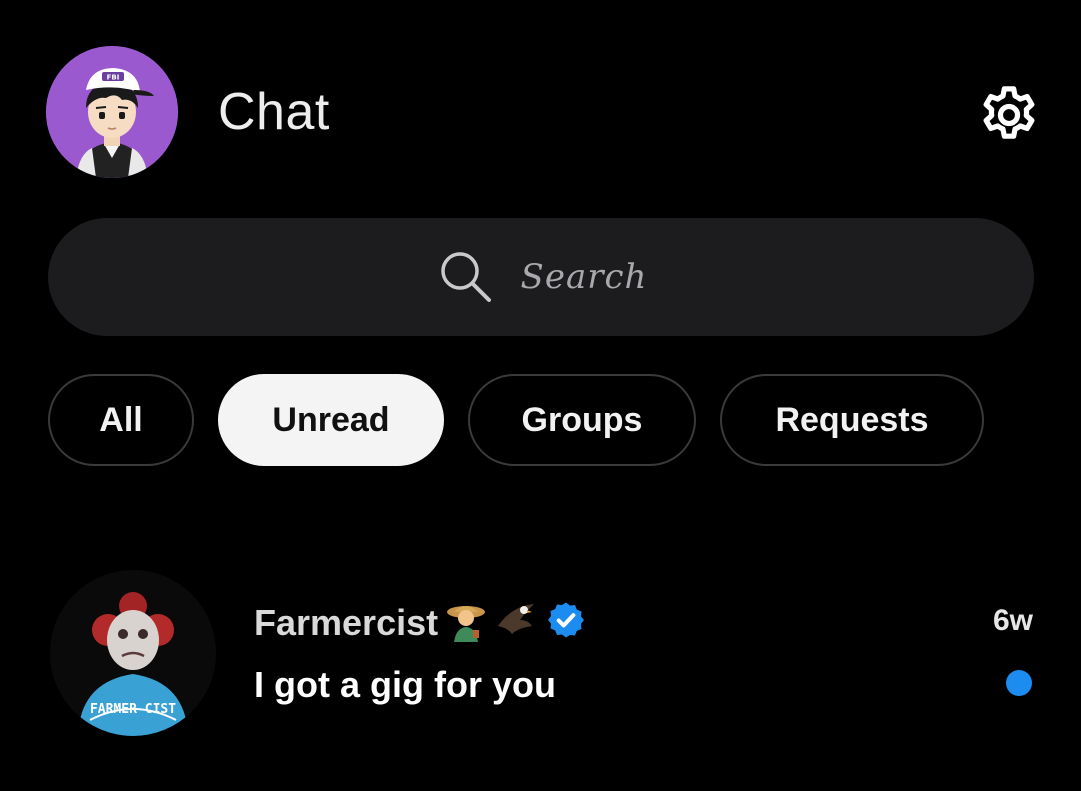 This screenshot has height=791, width=1081. What do you see at coordinates (331, 420) in the screenshot?
I see `filter-chip-unread: Unread` at bounding box center [331, 420].